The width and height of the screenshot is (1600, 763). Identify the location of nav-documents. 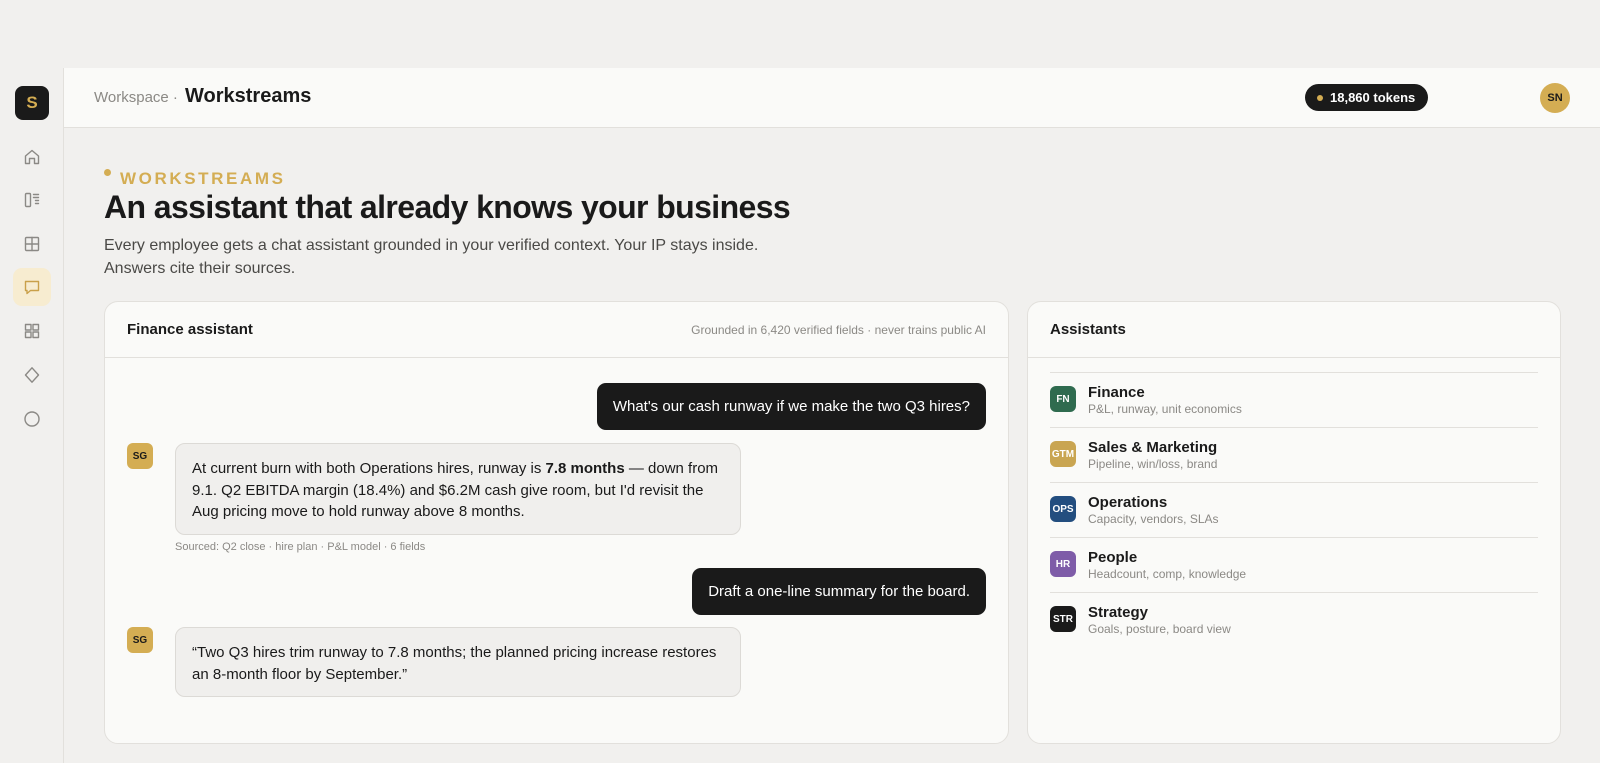
(32, 200).